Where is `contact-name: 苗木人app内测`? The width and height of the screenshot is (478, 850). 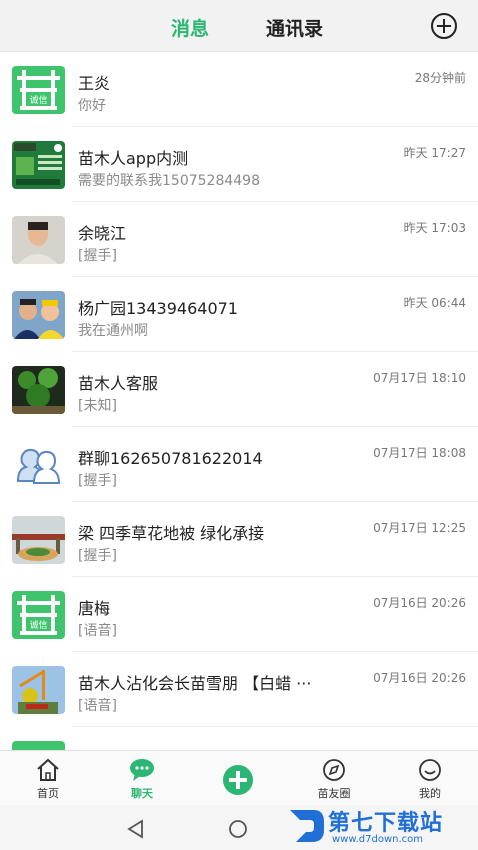 contact-name: 苗木人app内测 is located at coordinates (133, 158).